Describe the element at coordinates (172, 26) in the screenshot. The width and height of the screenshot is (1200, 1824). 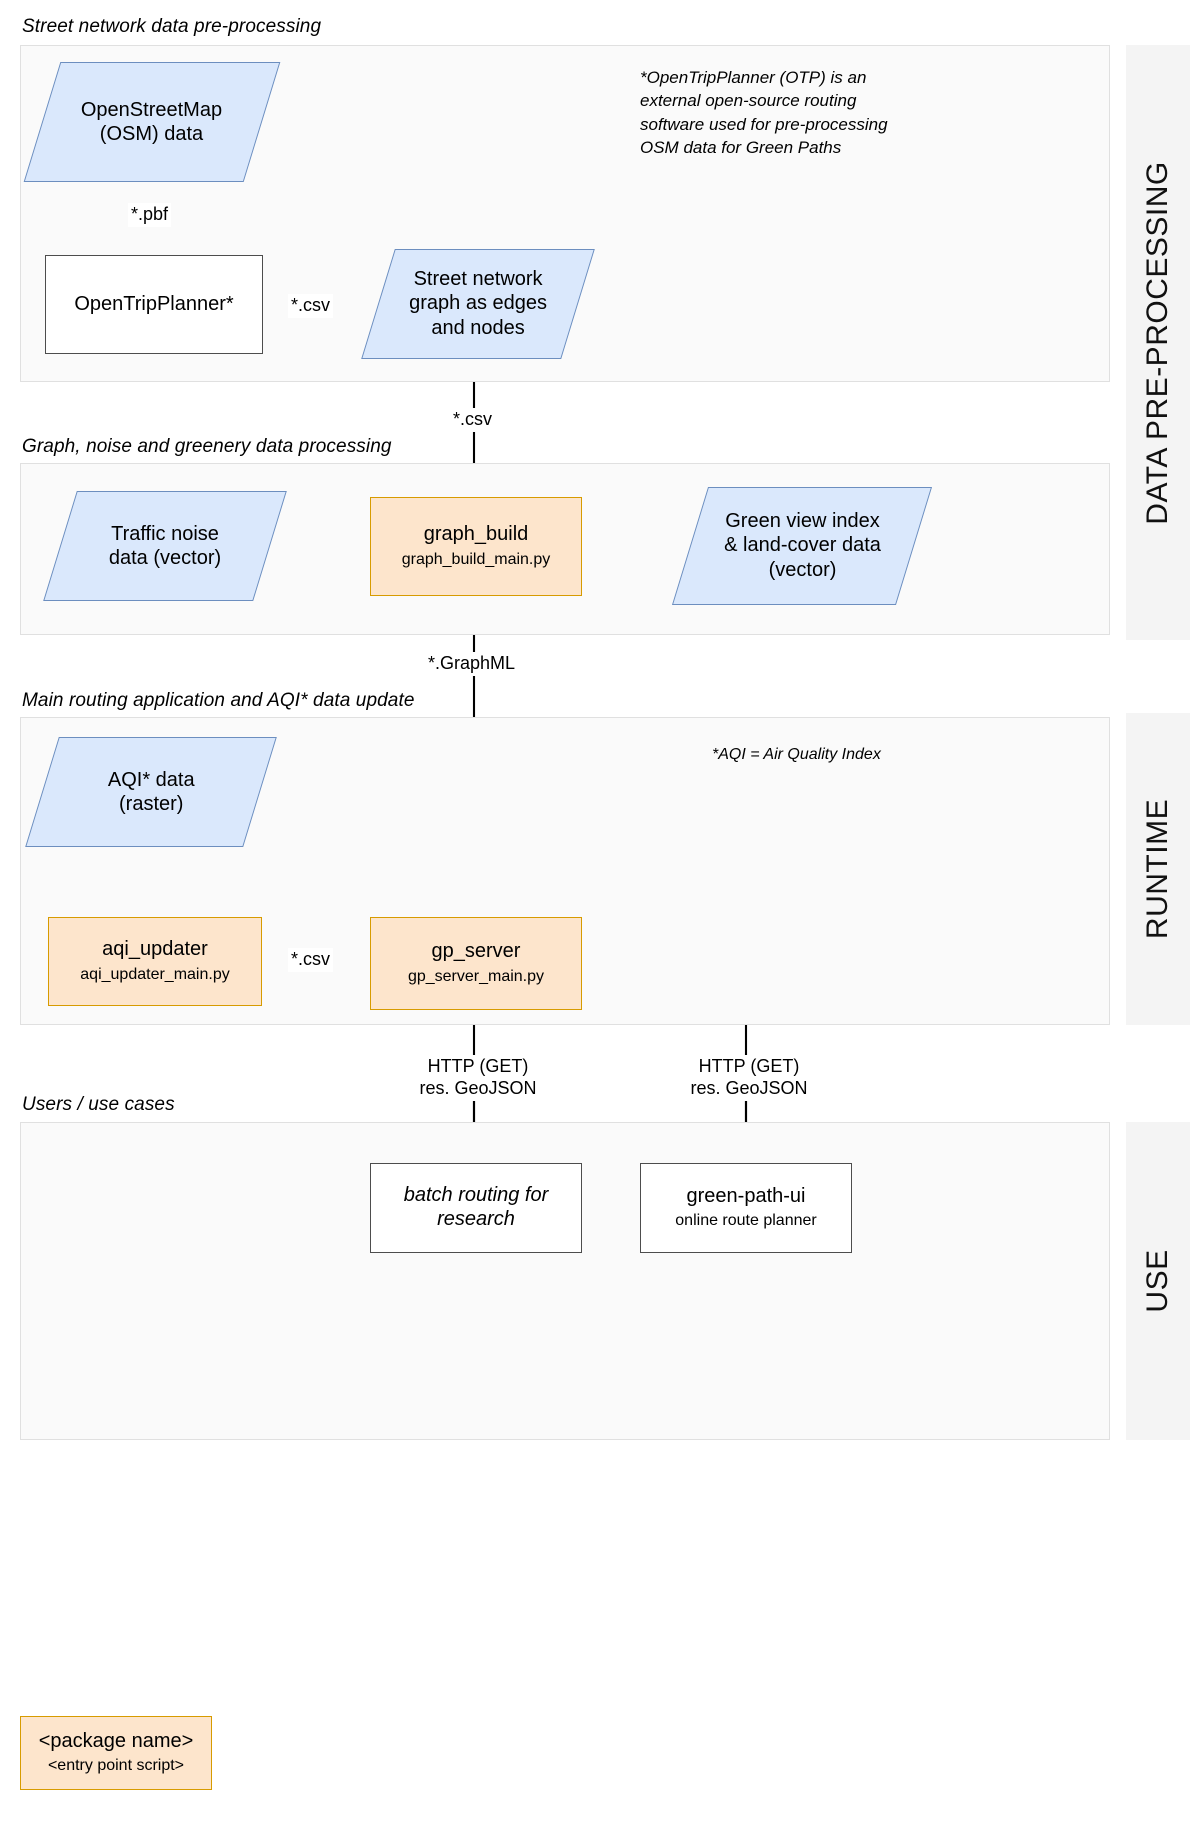
I see `section-title-street-network: Street network data pre-processing` at that location.